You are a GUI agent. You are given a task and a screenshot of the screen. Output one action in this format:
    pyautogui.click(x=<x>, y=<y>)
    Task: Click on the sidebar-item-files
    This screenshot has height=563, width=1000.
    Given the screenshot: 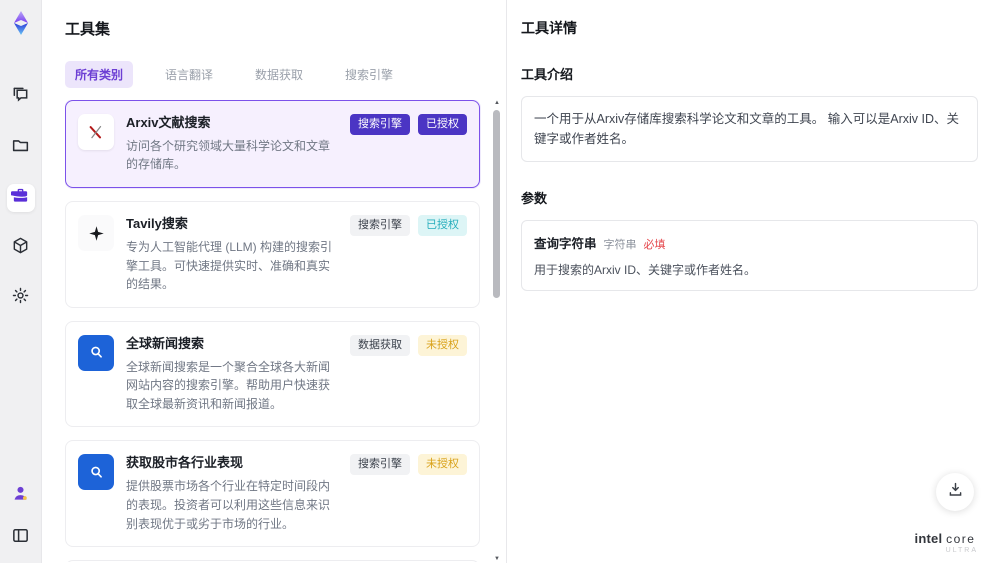 What is the action you would take?
    pyautogui.click(x=21, y=148)
    